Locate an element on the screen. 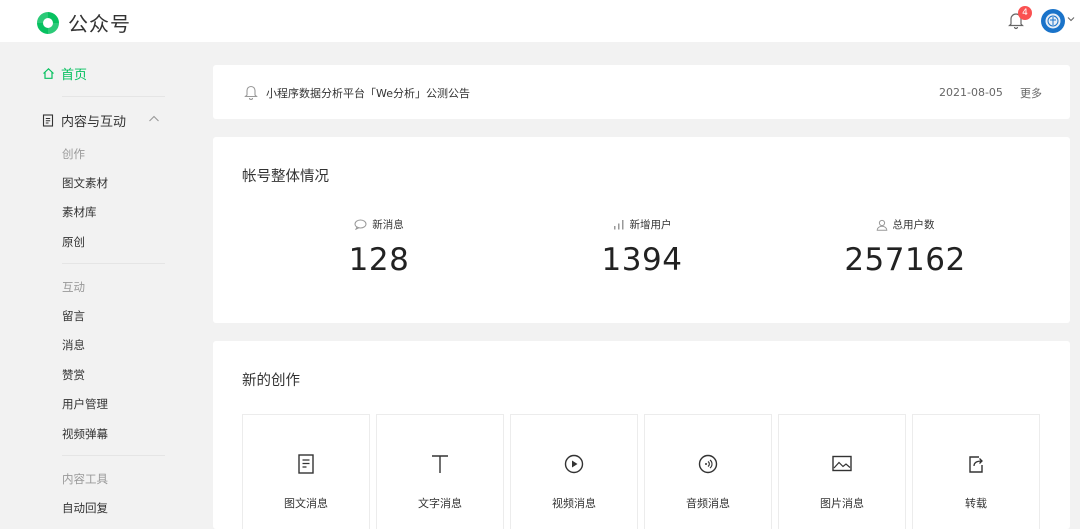 Image resolution: width=1080 pixels, height=529 pixels. audio-icon is located at coordinates (708, 464).